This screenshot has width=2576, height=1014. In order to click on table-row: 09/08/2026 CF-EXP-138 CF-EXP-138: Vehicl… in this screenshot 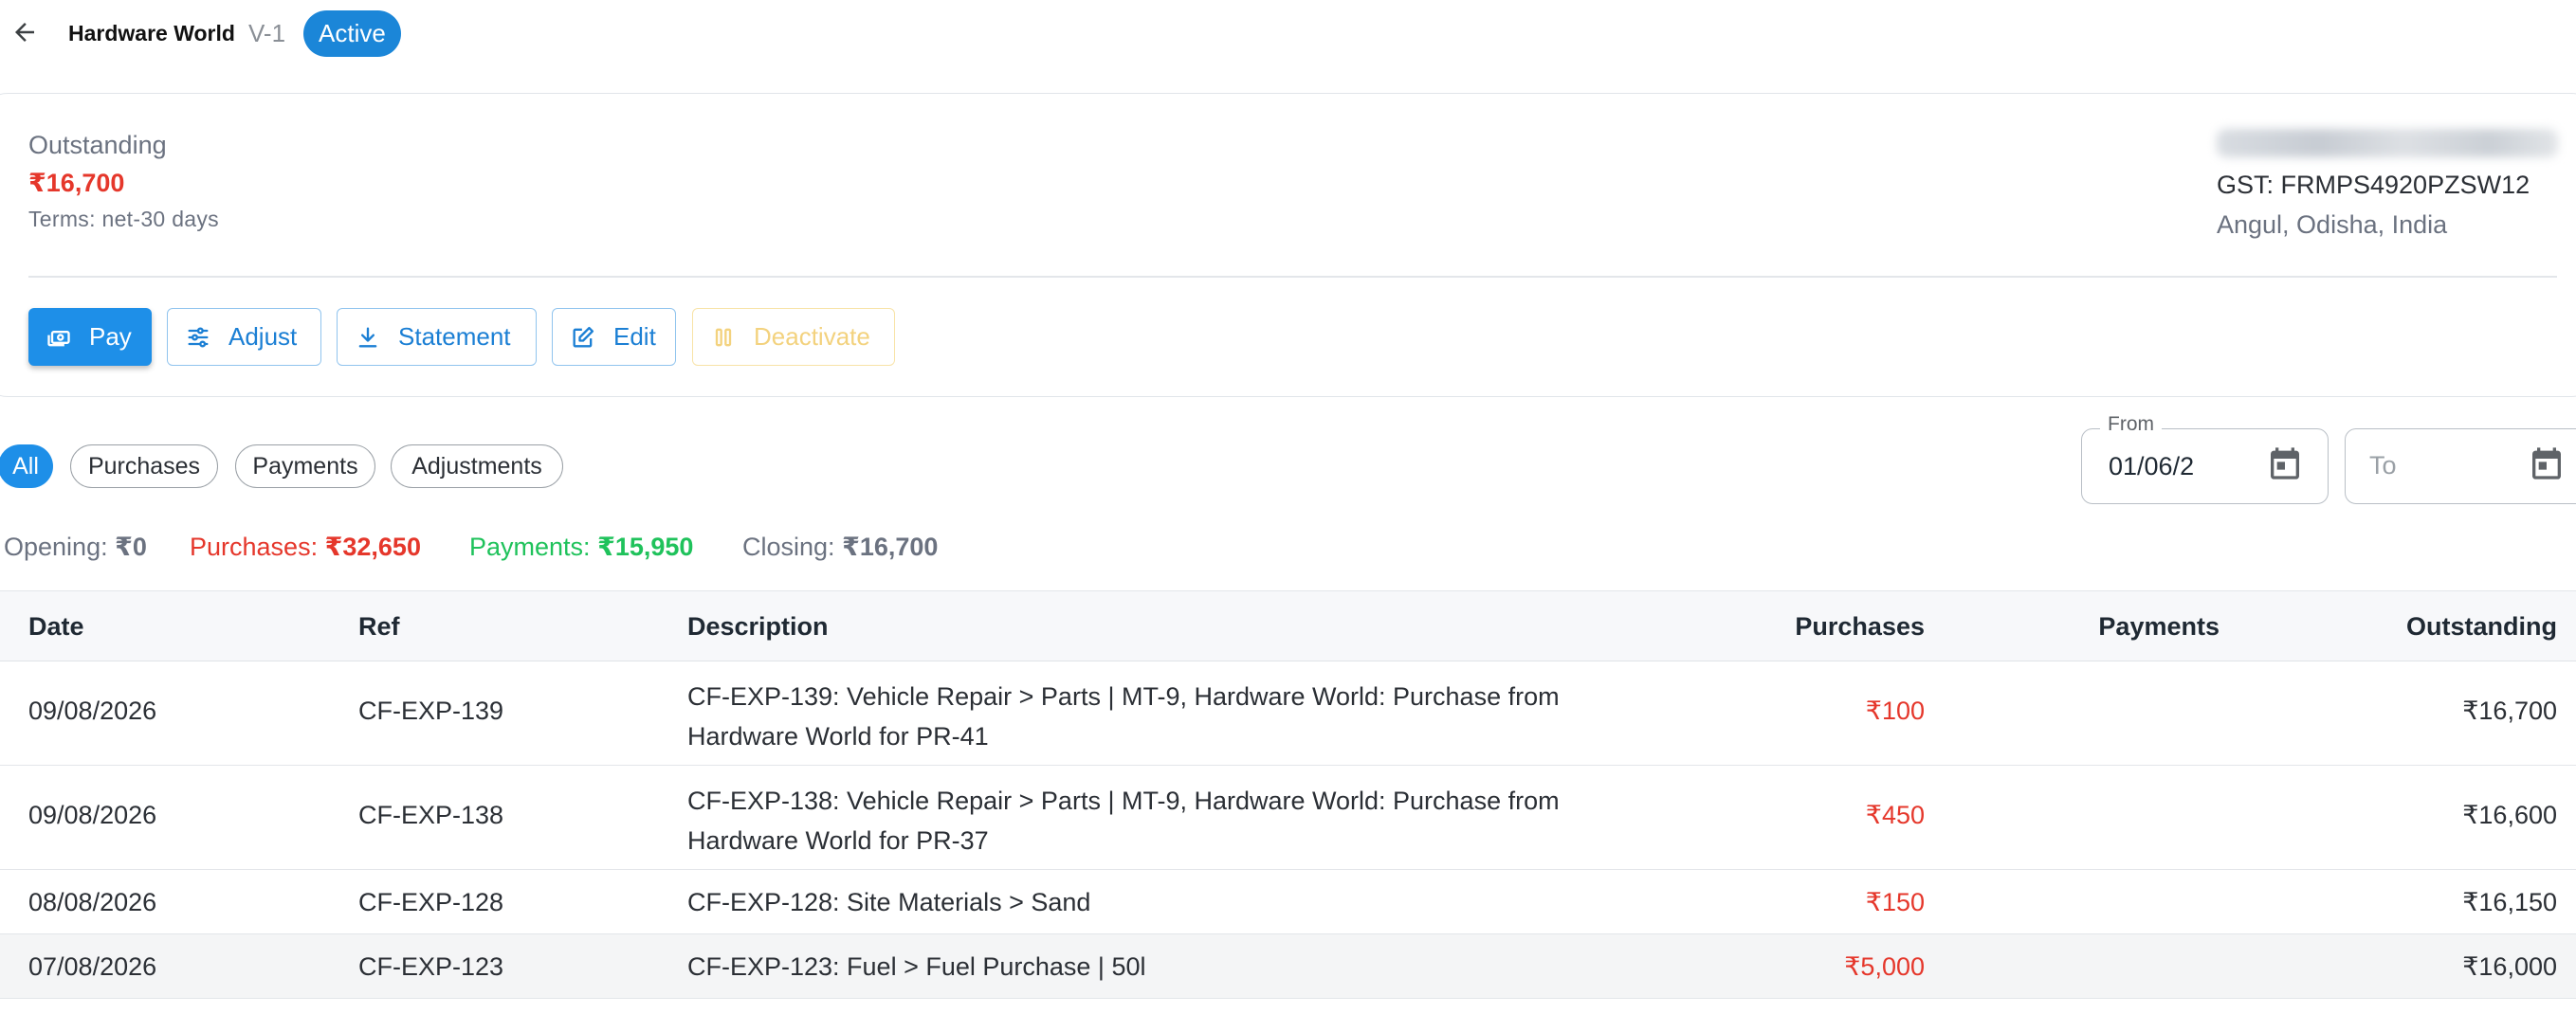, I will do `click(1288, 818)`.